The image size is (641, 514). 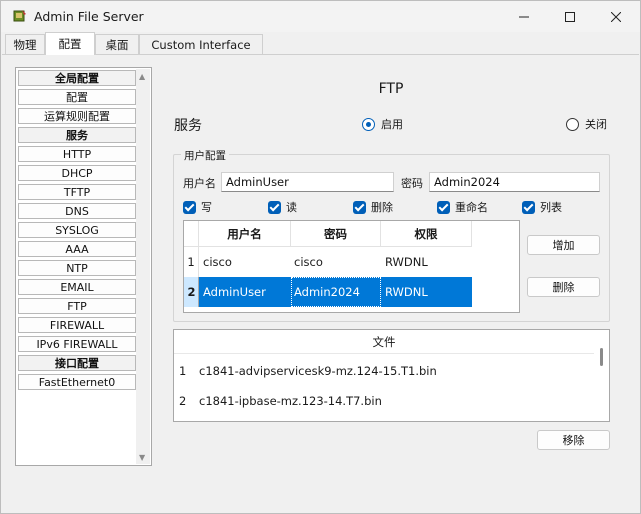 I want to click on service-off-radio: 关闭, so click(x=586, y=124).